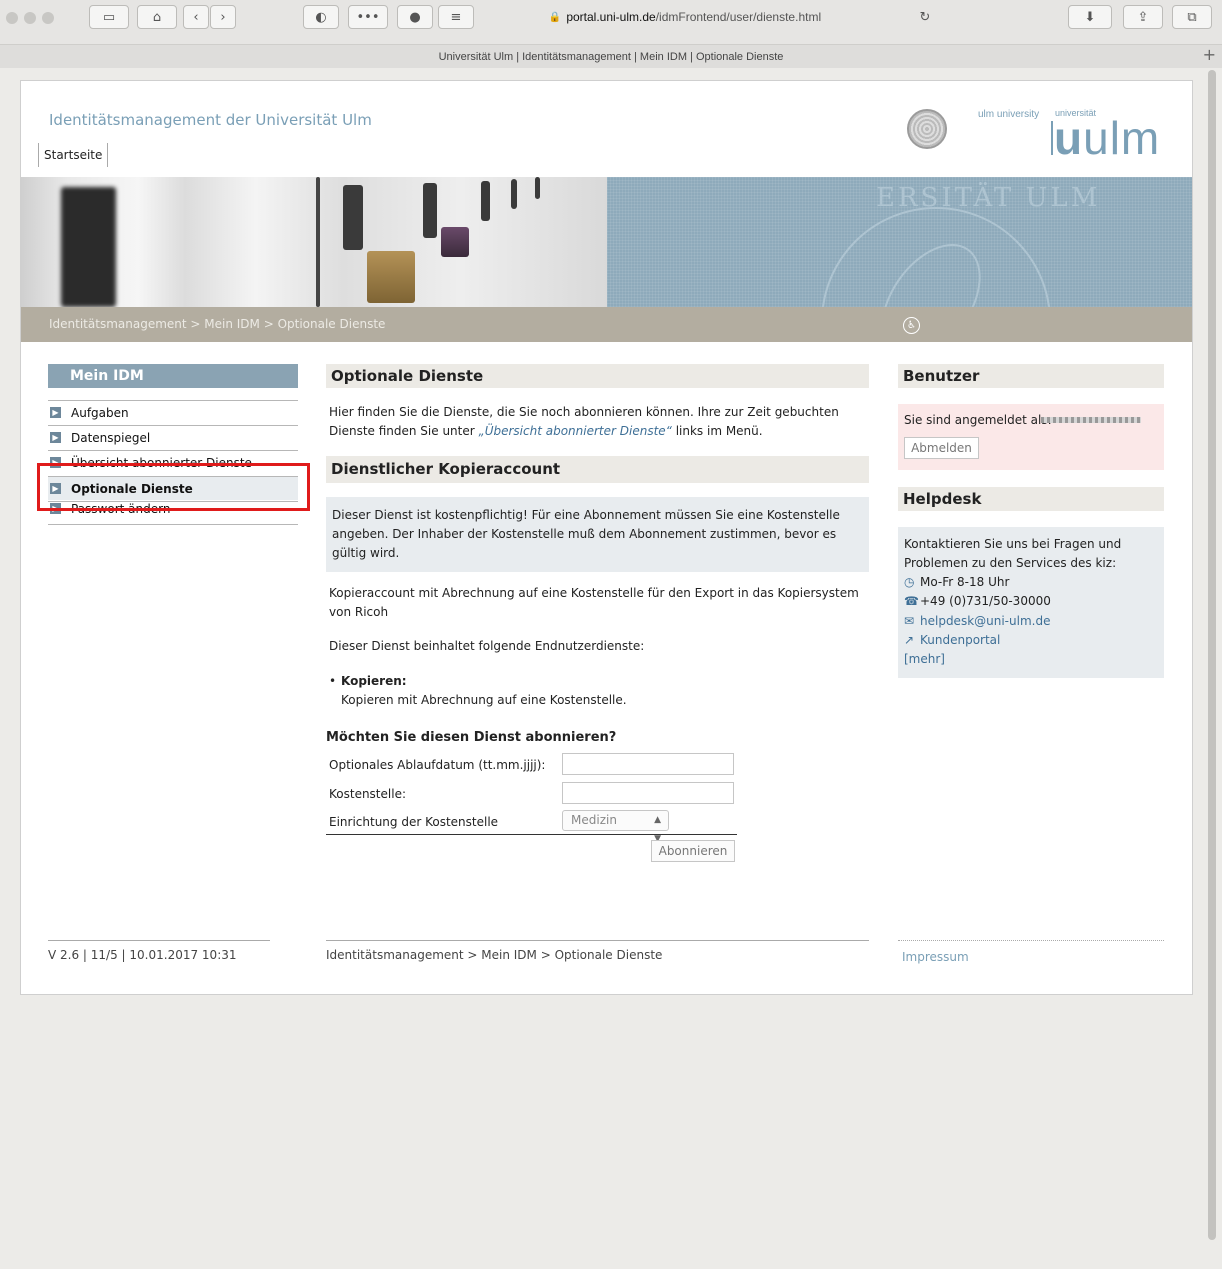  What do you see at coordinates (374, 681) in the screenshot?
I see `bullet-title: Kopieren:` at bounding box center [374, 681].